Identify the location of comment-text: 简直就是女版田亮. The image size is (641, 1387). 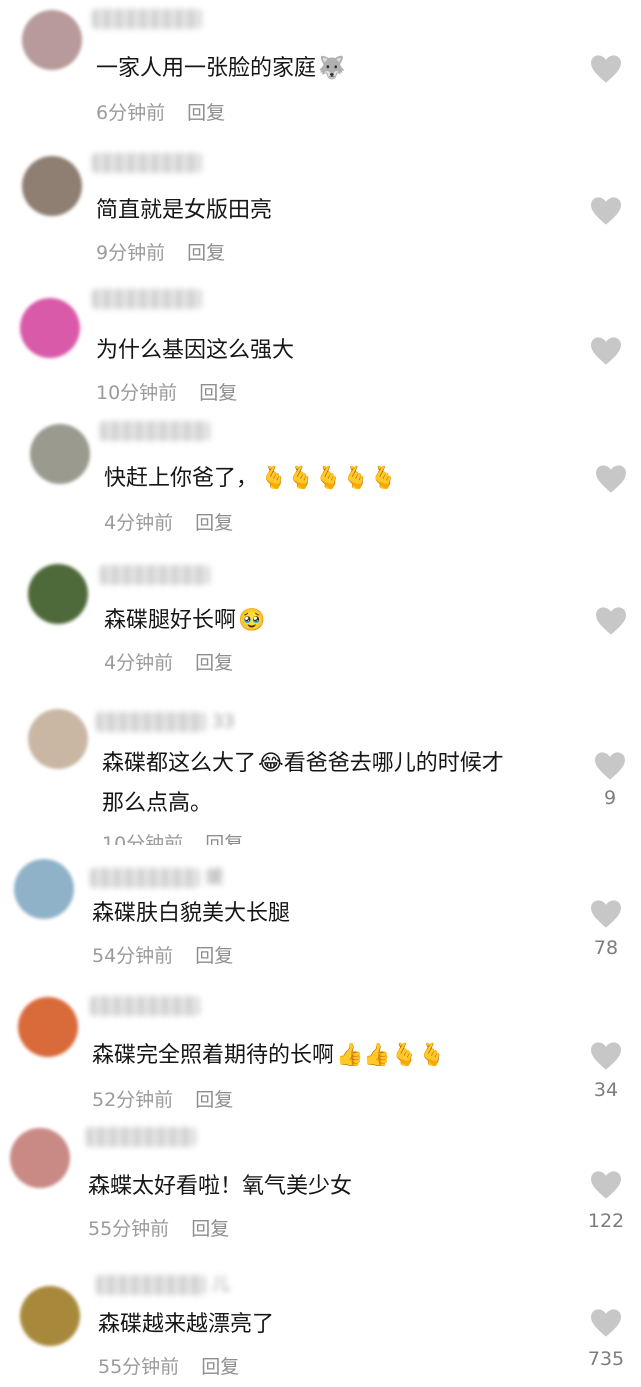
(184, 210).